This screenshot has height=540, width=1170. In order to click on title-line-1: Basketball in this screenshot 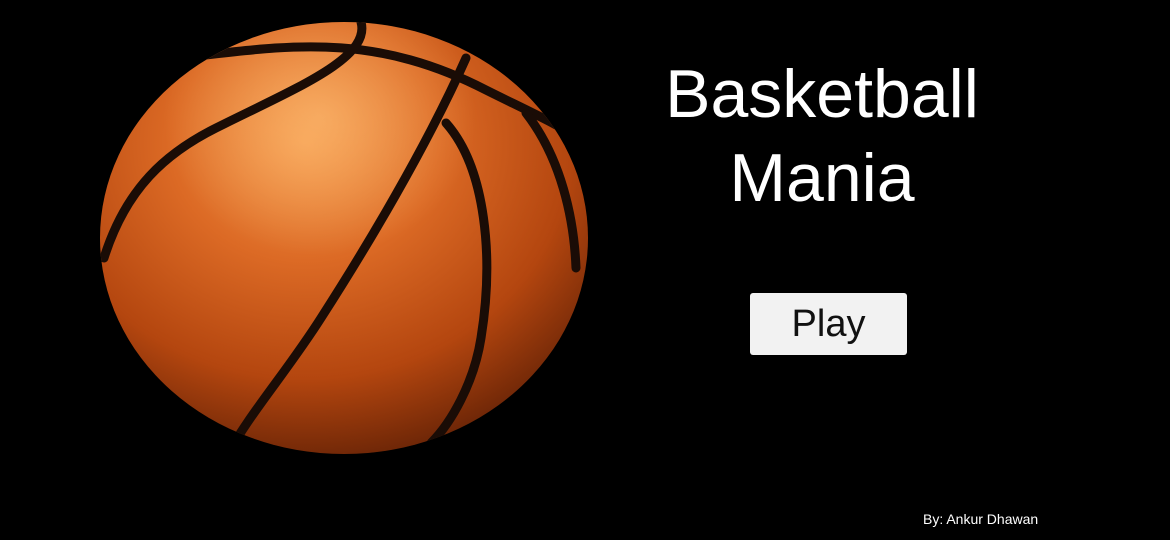, I will do `click(822, 94)`.